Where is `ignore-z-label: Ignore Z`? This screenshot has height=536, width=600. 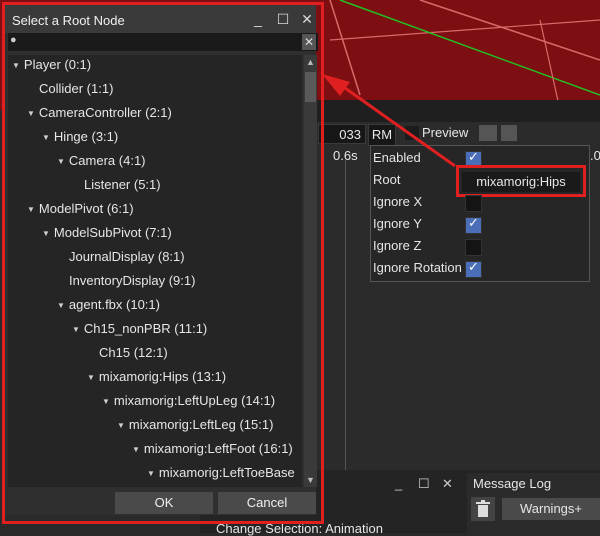 ignore-z-label: Ignore Z is located at coordinates (397, 245).